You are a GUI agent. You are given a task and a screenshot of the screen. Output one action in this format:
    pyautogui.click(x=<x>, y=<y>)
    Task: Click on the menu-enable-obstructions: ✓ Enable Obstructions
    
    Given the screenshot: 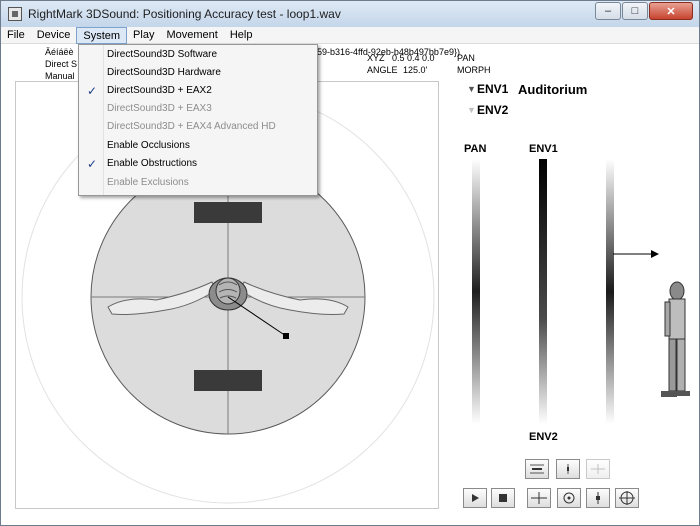 What is the action you would take?
    pyautogui.click(x=198, y=164)
    